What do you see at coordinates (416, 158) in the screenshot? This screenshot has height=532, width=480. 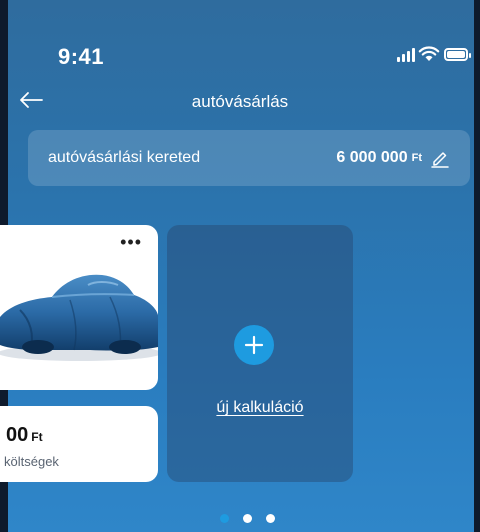 I see `budget-currency: Ft` at bounding box center [416, 158].